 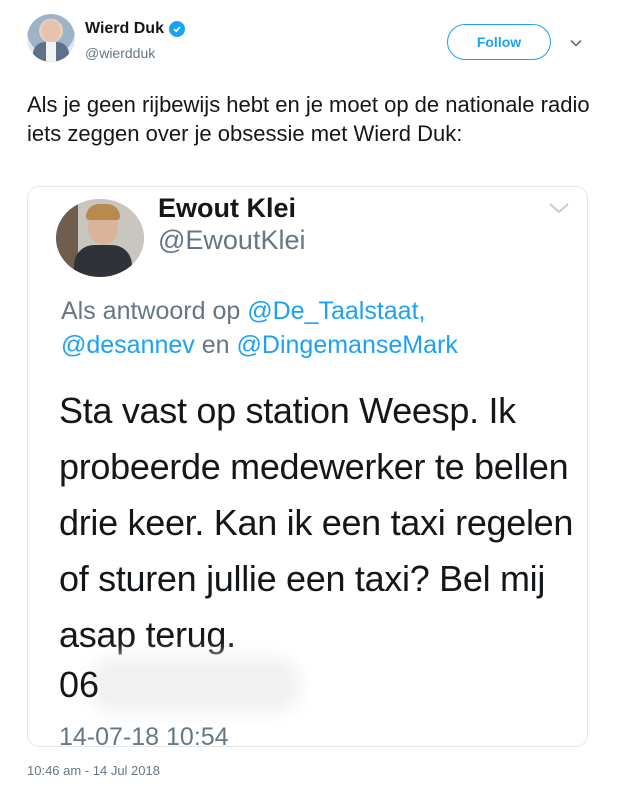 What do you see at coordinates (93, 770) in the screenshot?
I see `tweet-timestamp: 10:46 am - 14 Jul 2018` at bounding box center [93, 770].